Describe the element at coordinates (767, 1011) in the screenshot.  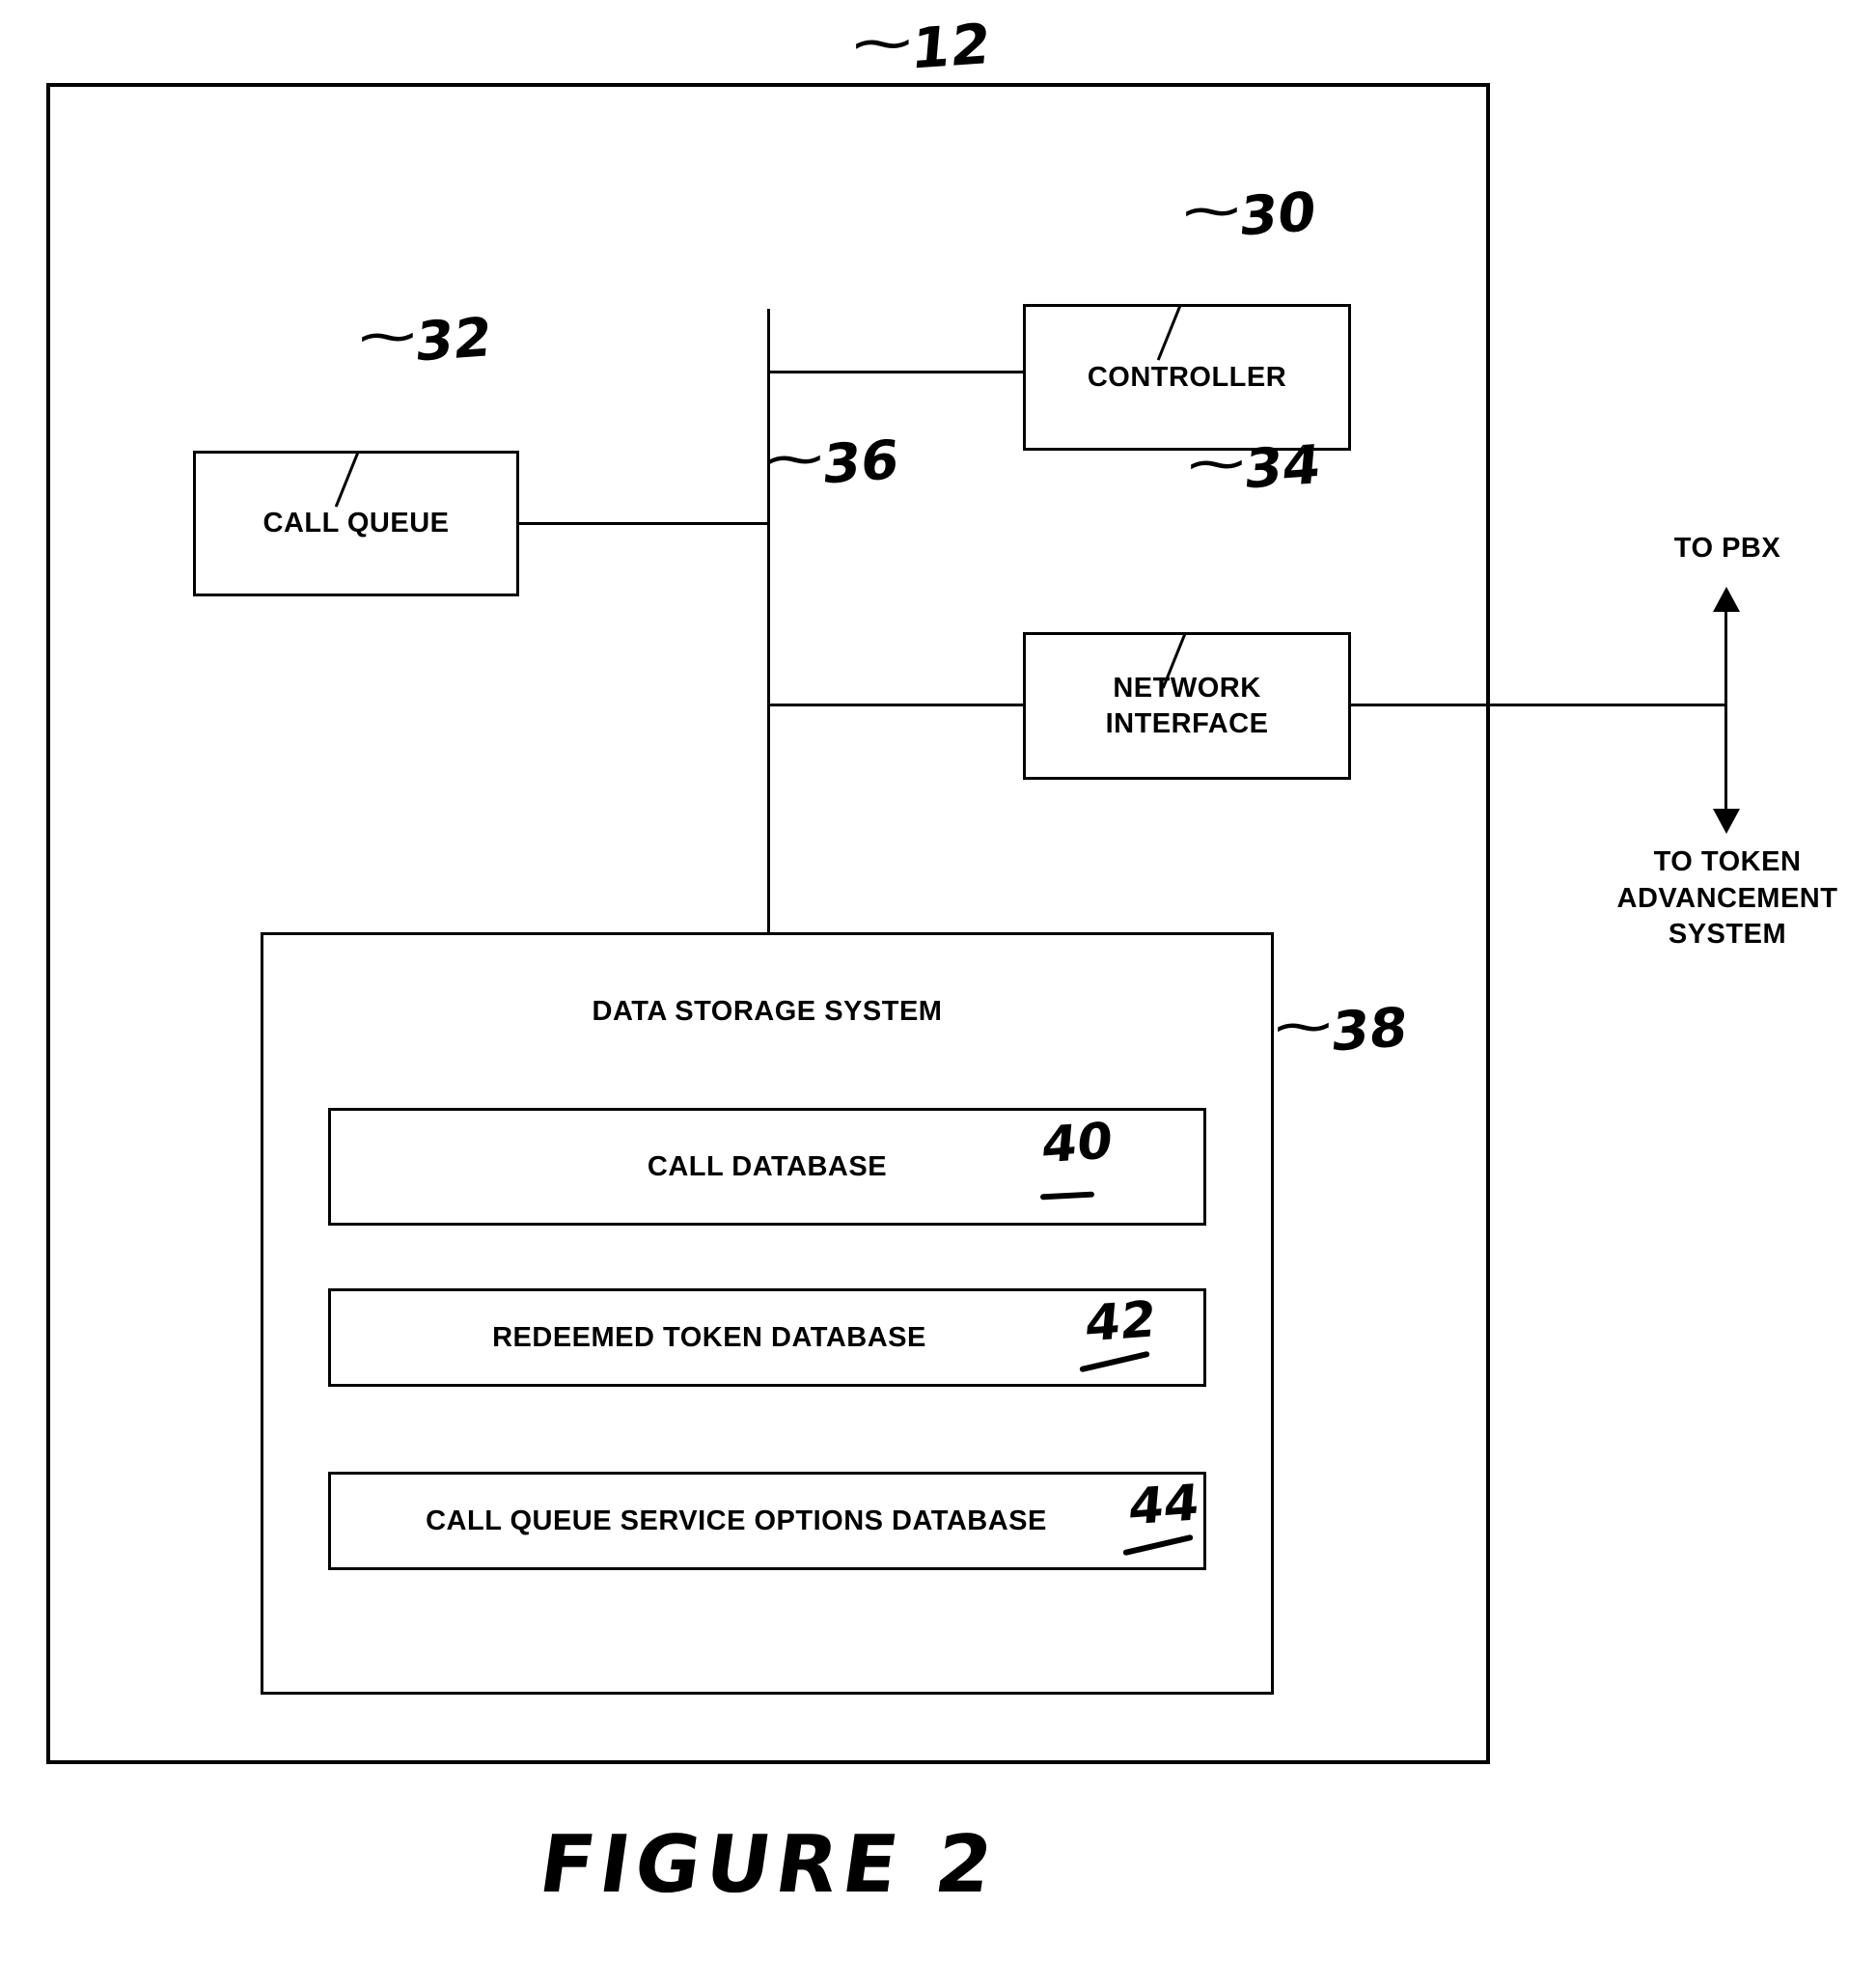
I see `data-storage-system-label: DATA STORAGE SYSTEM` at that location.